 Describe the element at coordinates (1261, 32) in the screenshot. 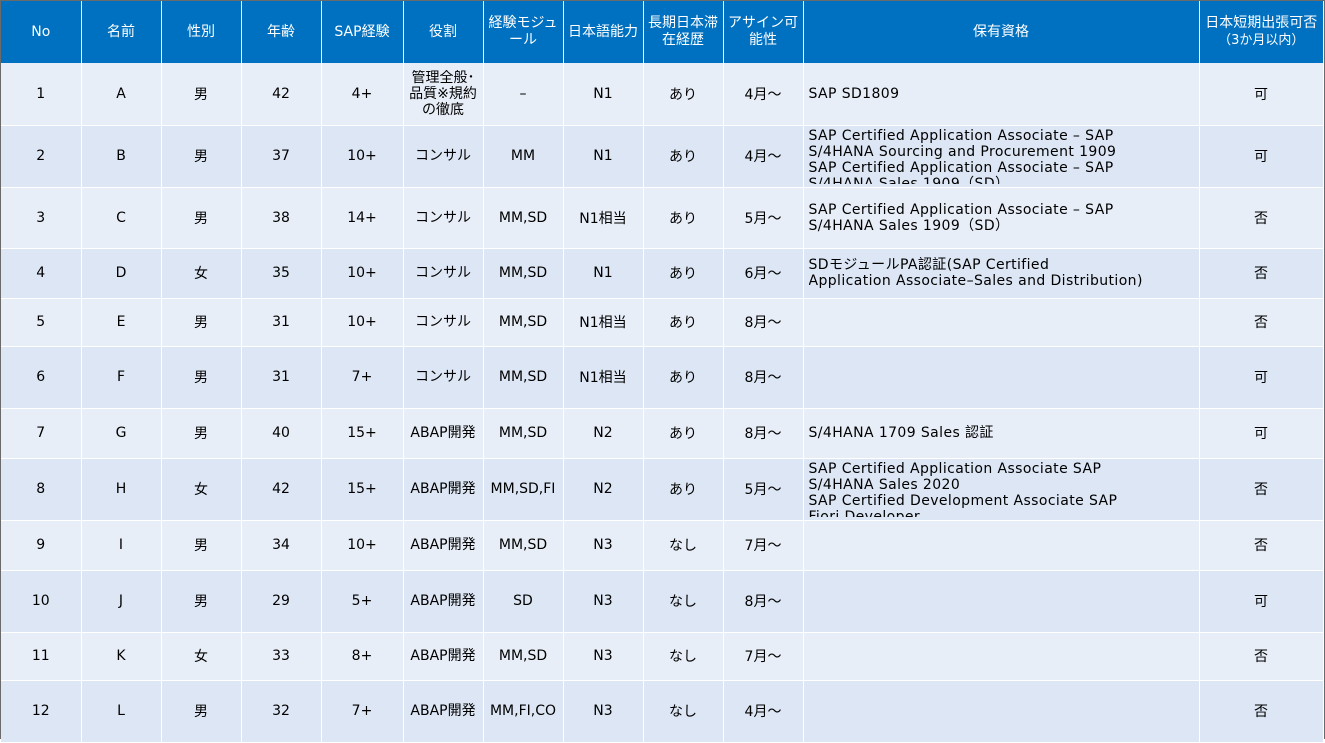

I see `header-short-trip: 日本短期出張可否 （3か月以内）` at that location.